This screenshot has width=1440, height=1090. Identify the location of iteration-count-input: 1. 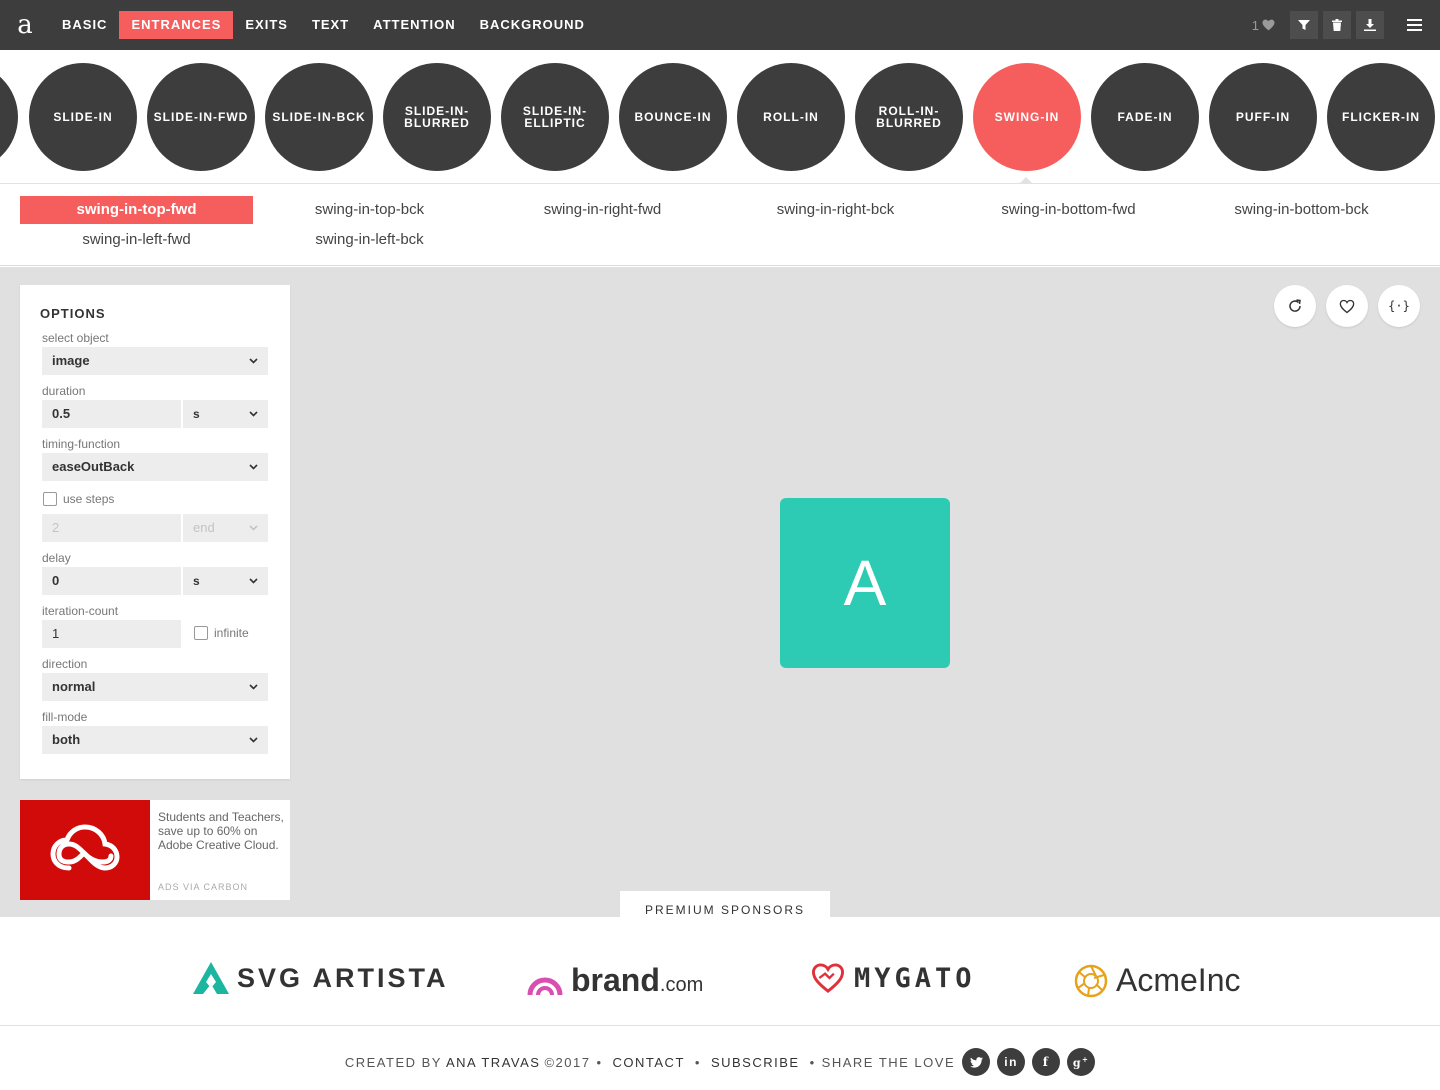
(111, 634).